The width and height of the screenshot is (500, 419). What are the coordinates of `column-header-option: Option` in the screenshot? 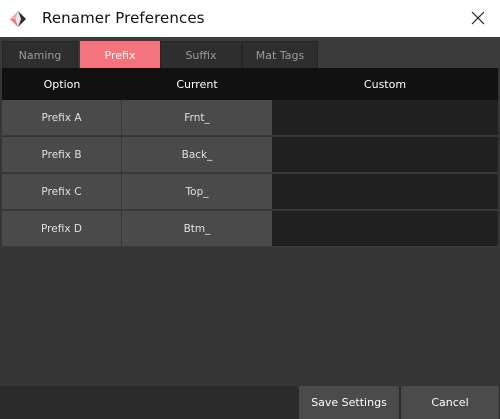 It's located at (62, 84).